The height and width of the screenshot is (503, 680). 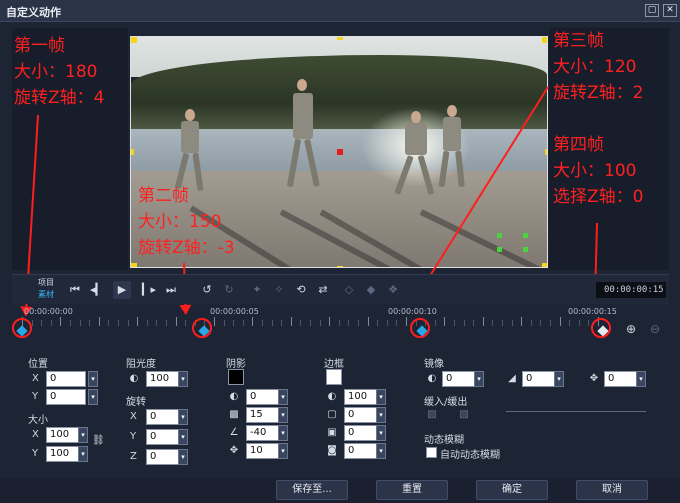 I want to click on prev-frame-icon: ◂▎, so click(x=97, y=290).